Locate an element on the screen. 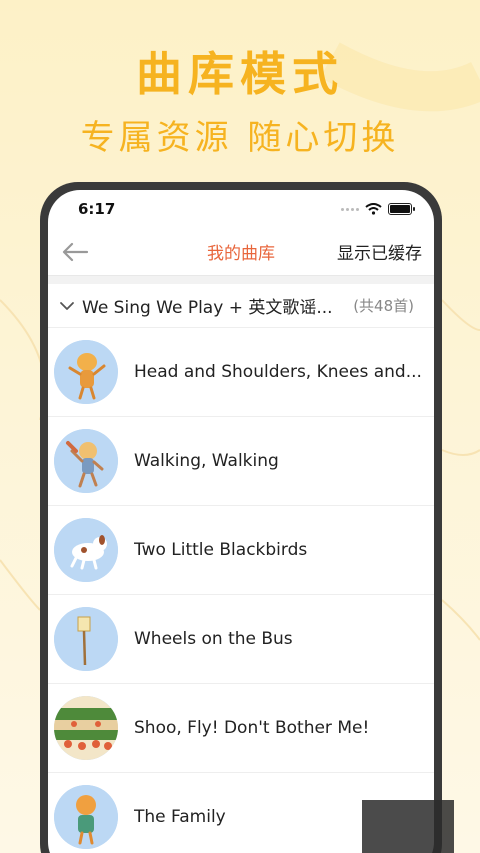 The height and width of the screenshot is (853, 480). song-title: Shoo, Fly! Don't Bother Me! is located at coordinates (252, 728).